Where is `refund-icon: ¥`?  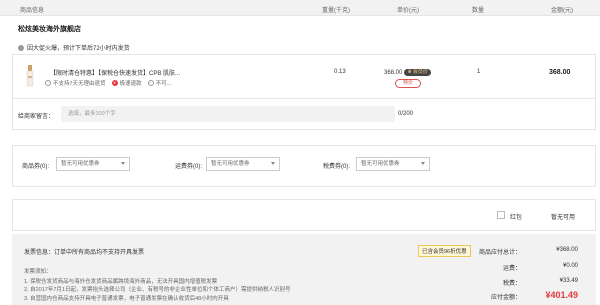
refund-icon: ¥ is located at coordinates (114, 83).